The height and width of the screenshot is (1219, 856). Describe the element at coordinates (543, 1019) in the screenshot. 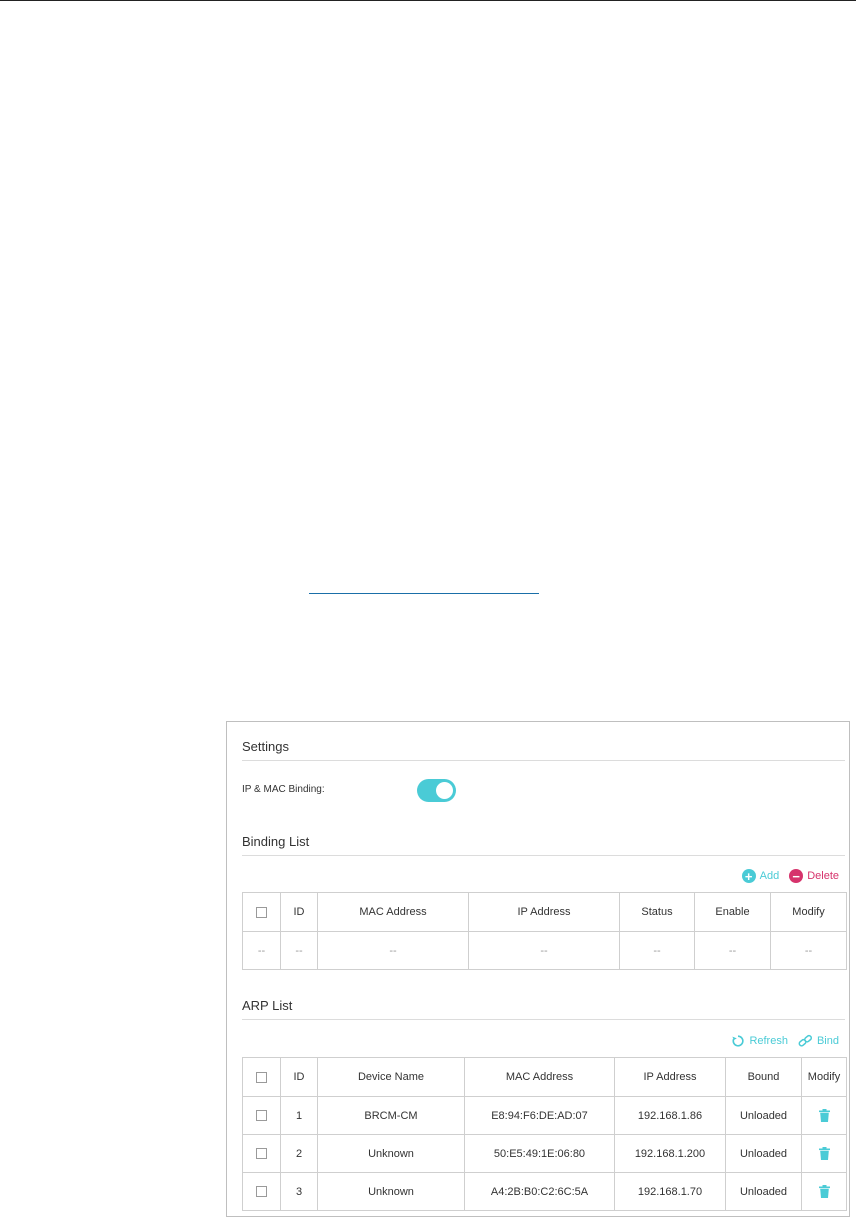

I see `arp-list-divider` at that location.